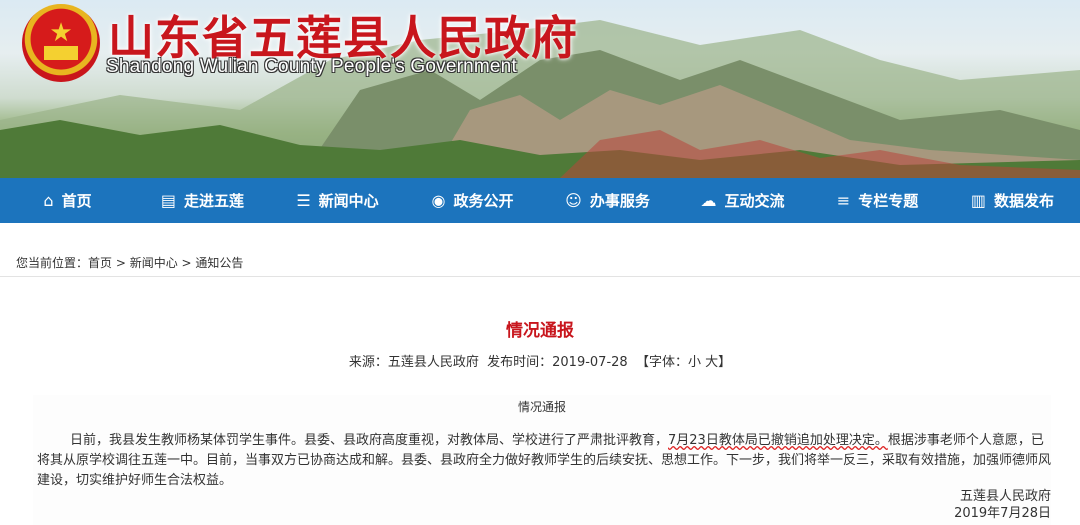 This screenshot has width=1080, height=525. I want to click on home-icon: ⌂, so click(48, 200).